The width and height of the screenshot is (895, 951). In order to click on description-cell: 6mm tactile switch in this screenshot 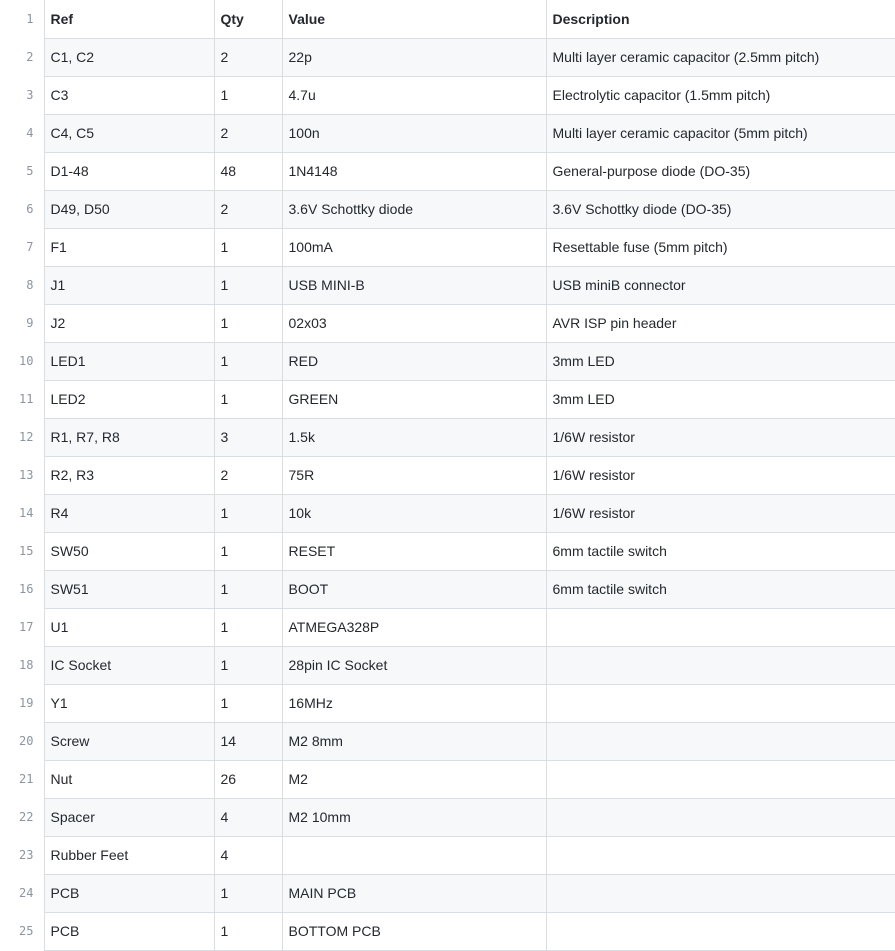, I will do `click(720, 551)`.